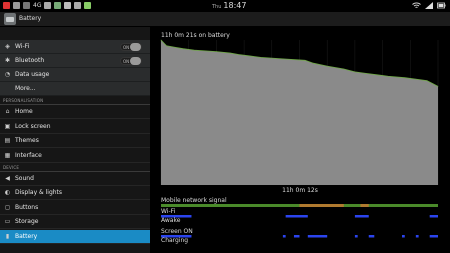 This screenshot has height=253, width=450. Describe the element at coordinates (10, 19) in the screenshot. I see `settings-battery-icon` at that location.